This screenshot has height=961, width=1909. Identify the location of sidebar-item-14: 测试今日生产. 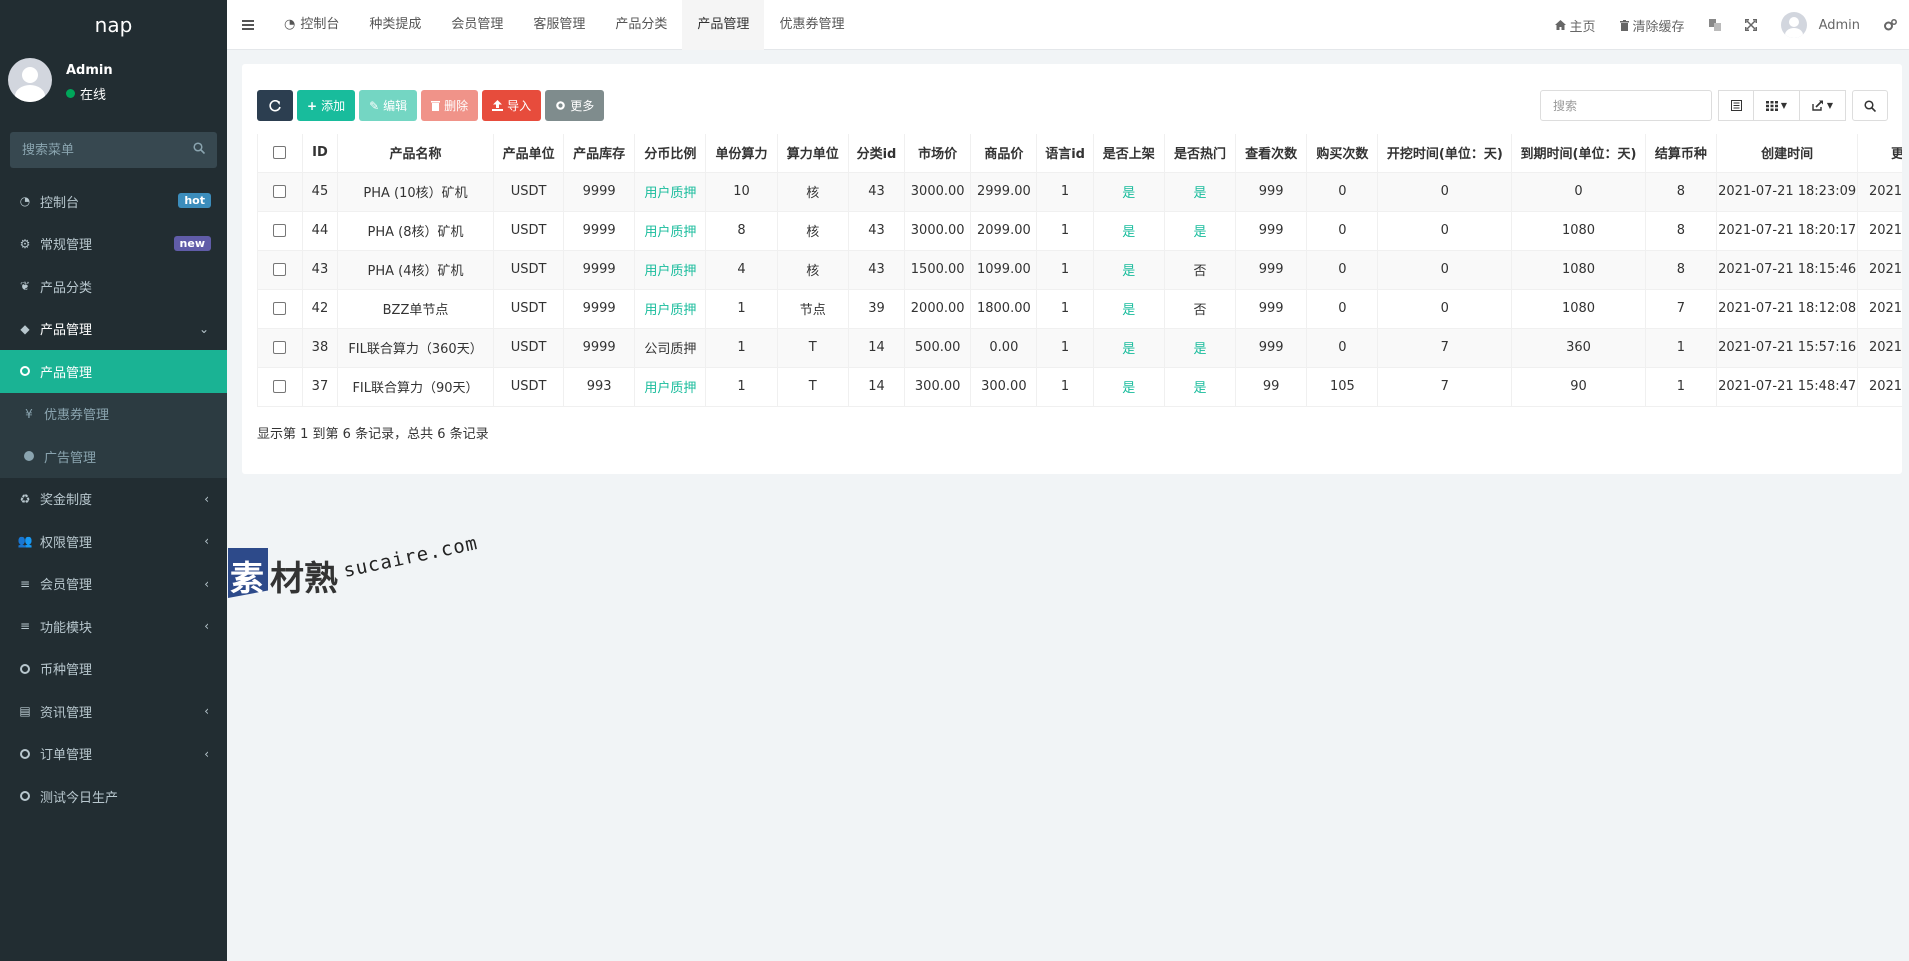
(113, 796).